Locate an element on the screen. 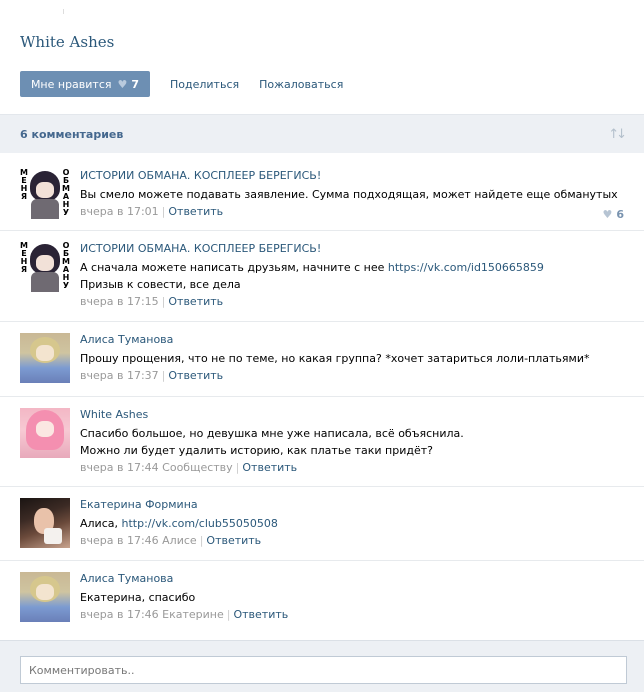 The image size is (644, 692). post-actions: Мне нравится ♥ 7 Поделиться Пожаловаться is located at coordinates (181, 84).